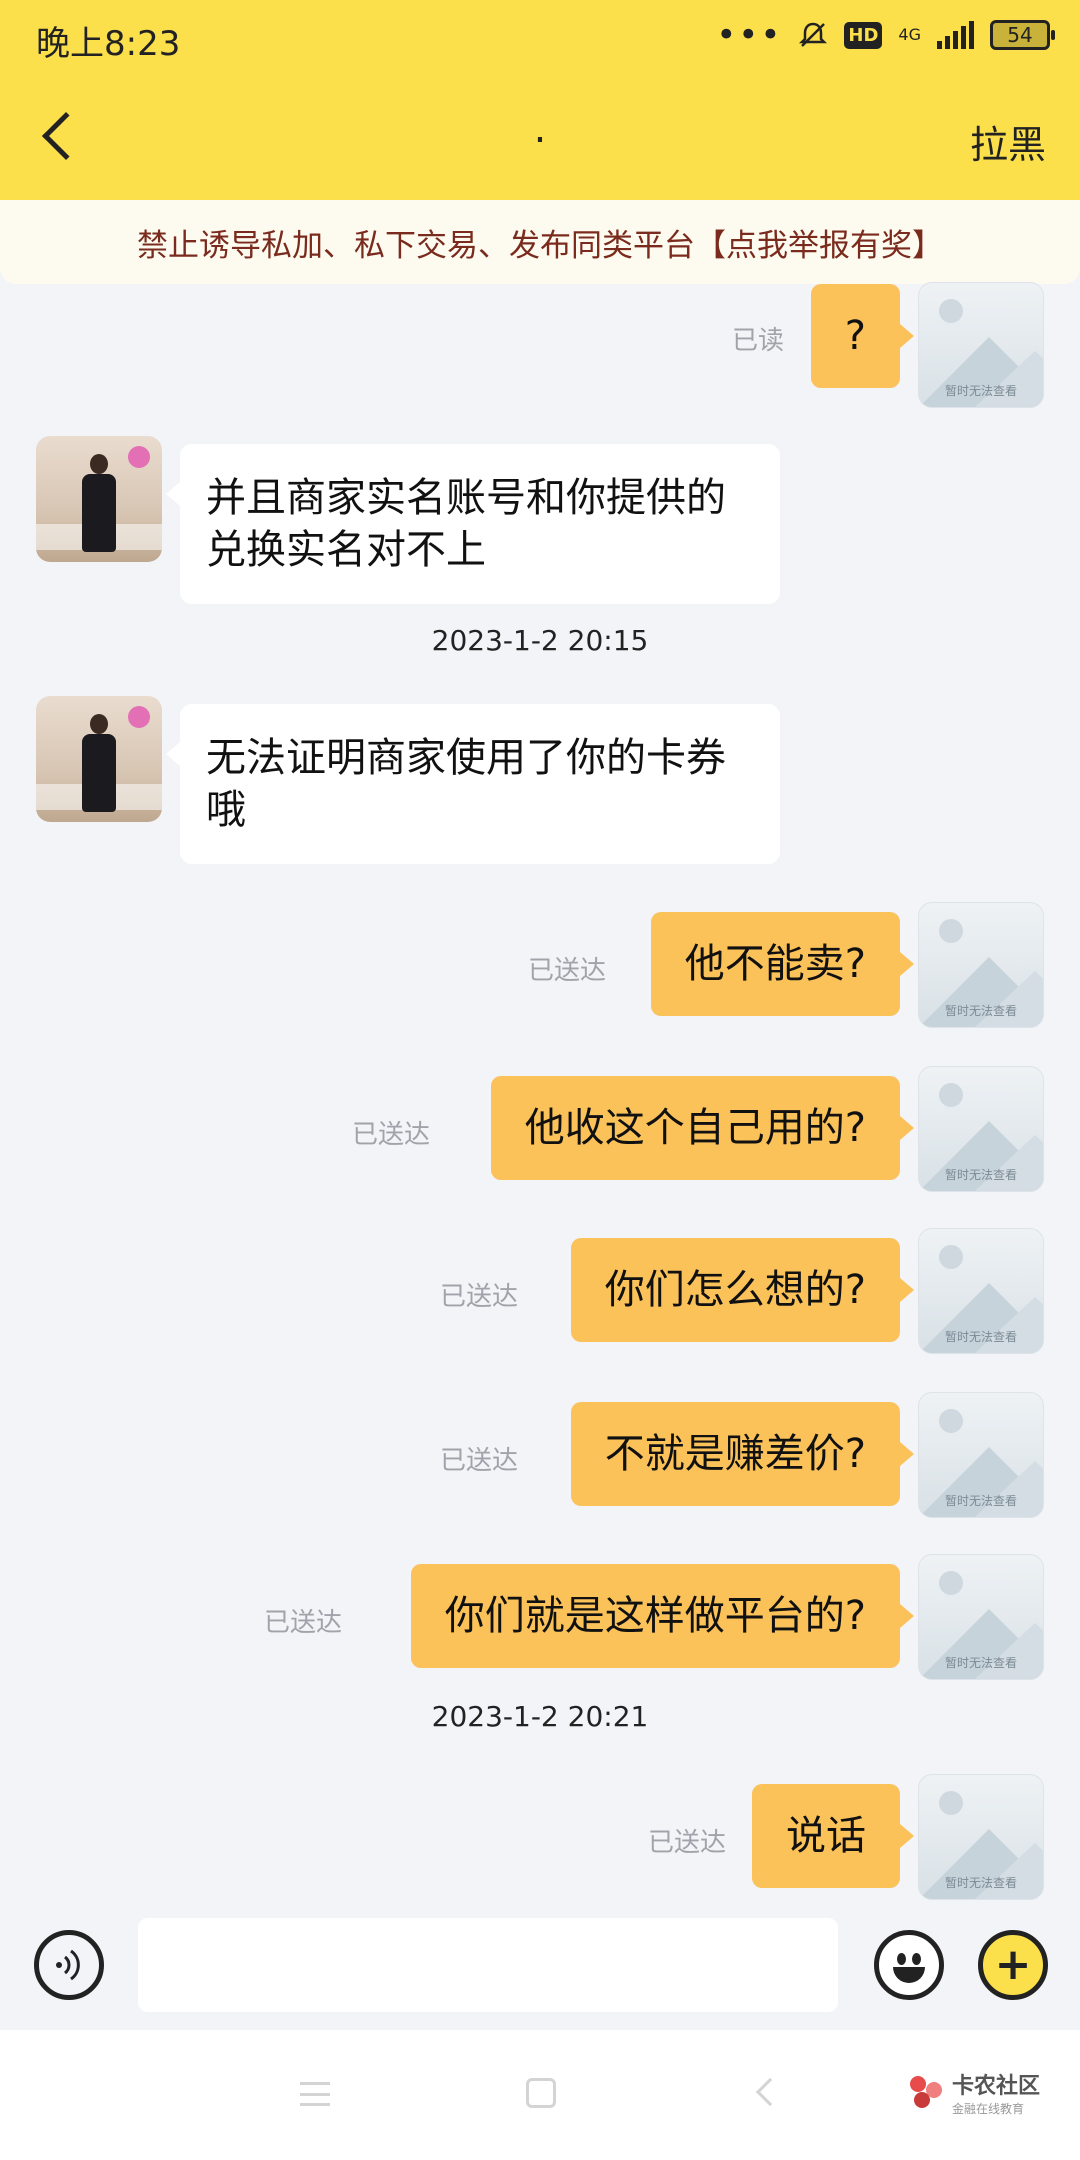  Describe the element at coordinates (770, 2092) in the screenshot. I see `nav-back-icon` at that location.